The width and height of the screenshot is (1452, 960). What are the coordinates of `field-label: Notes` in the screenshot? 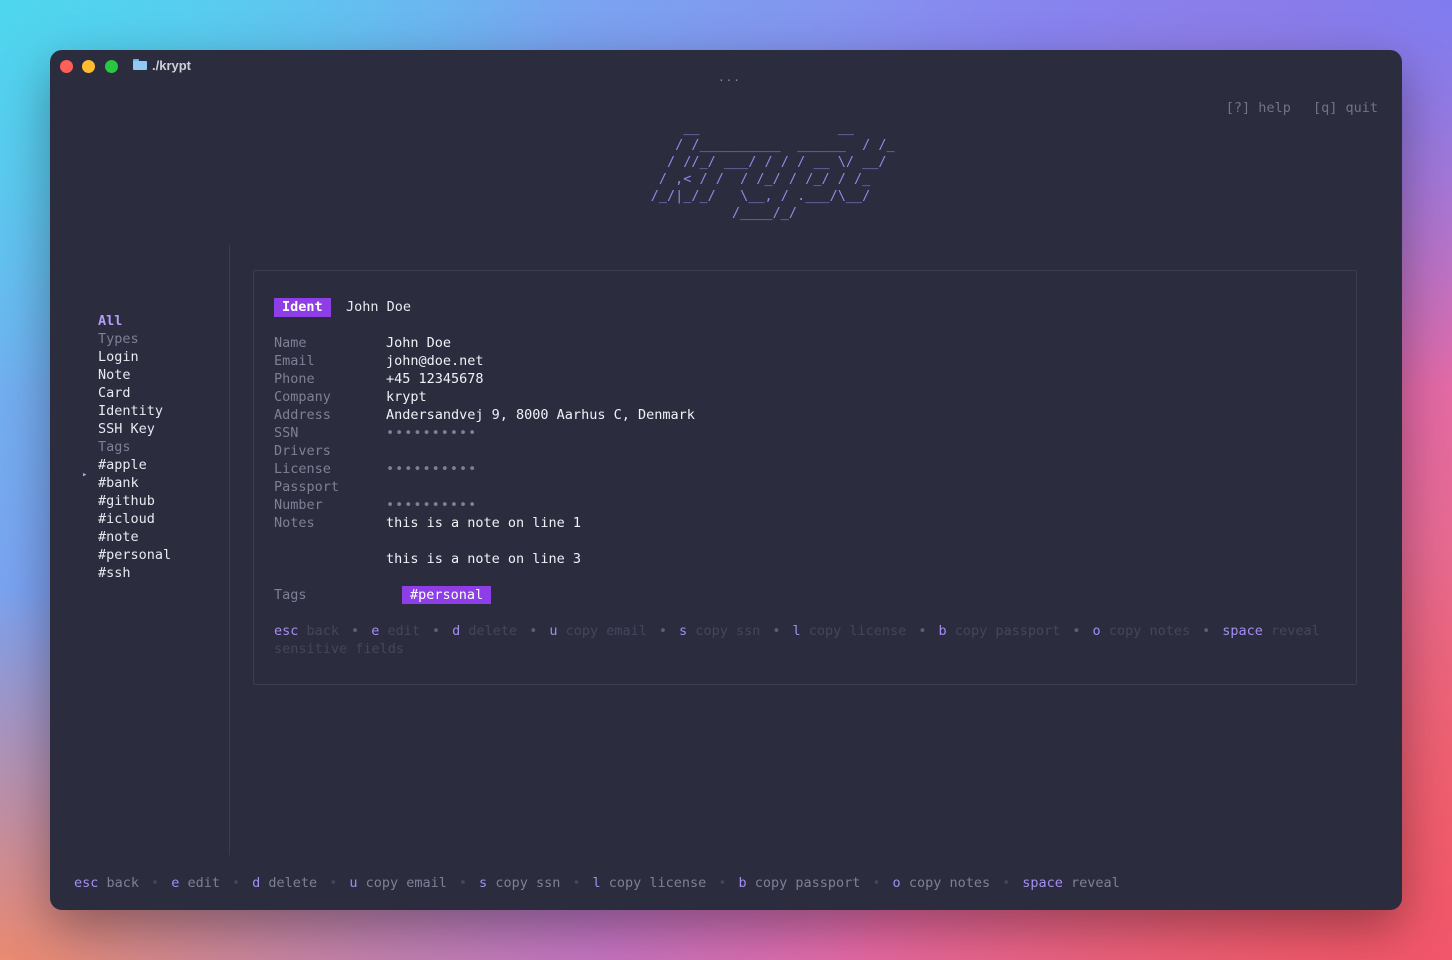 It's located at (294, 523).